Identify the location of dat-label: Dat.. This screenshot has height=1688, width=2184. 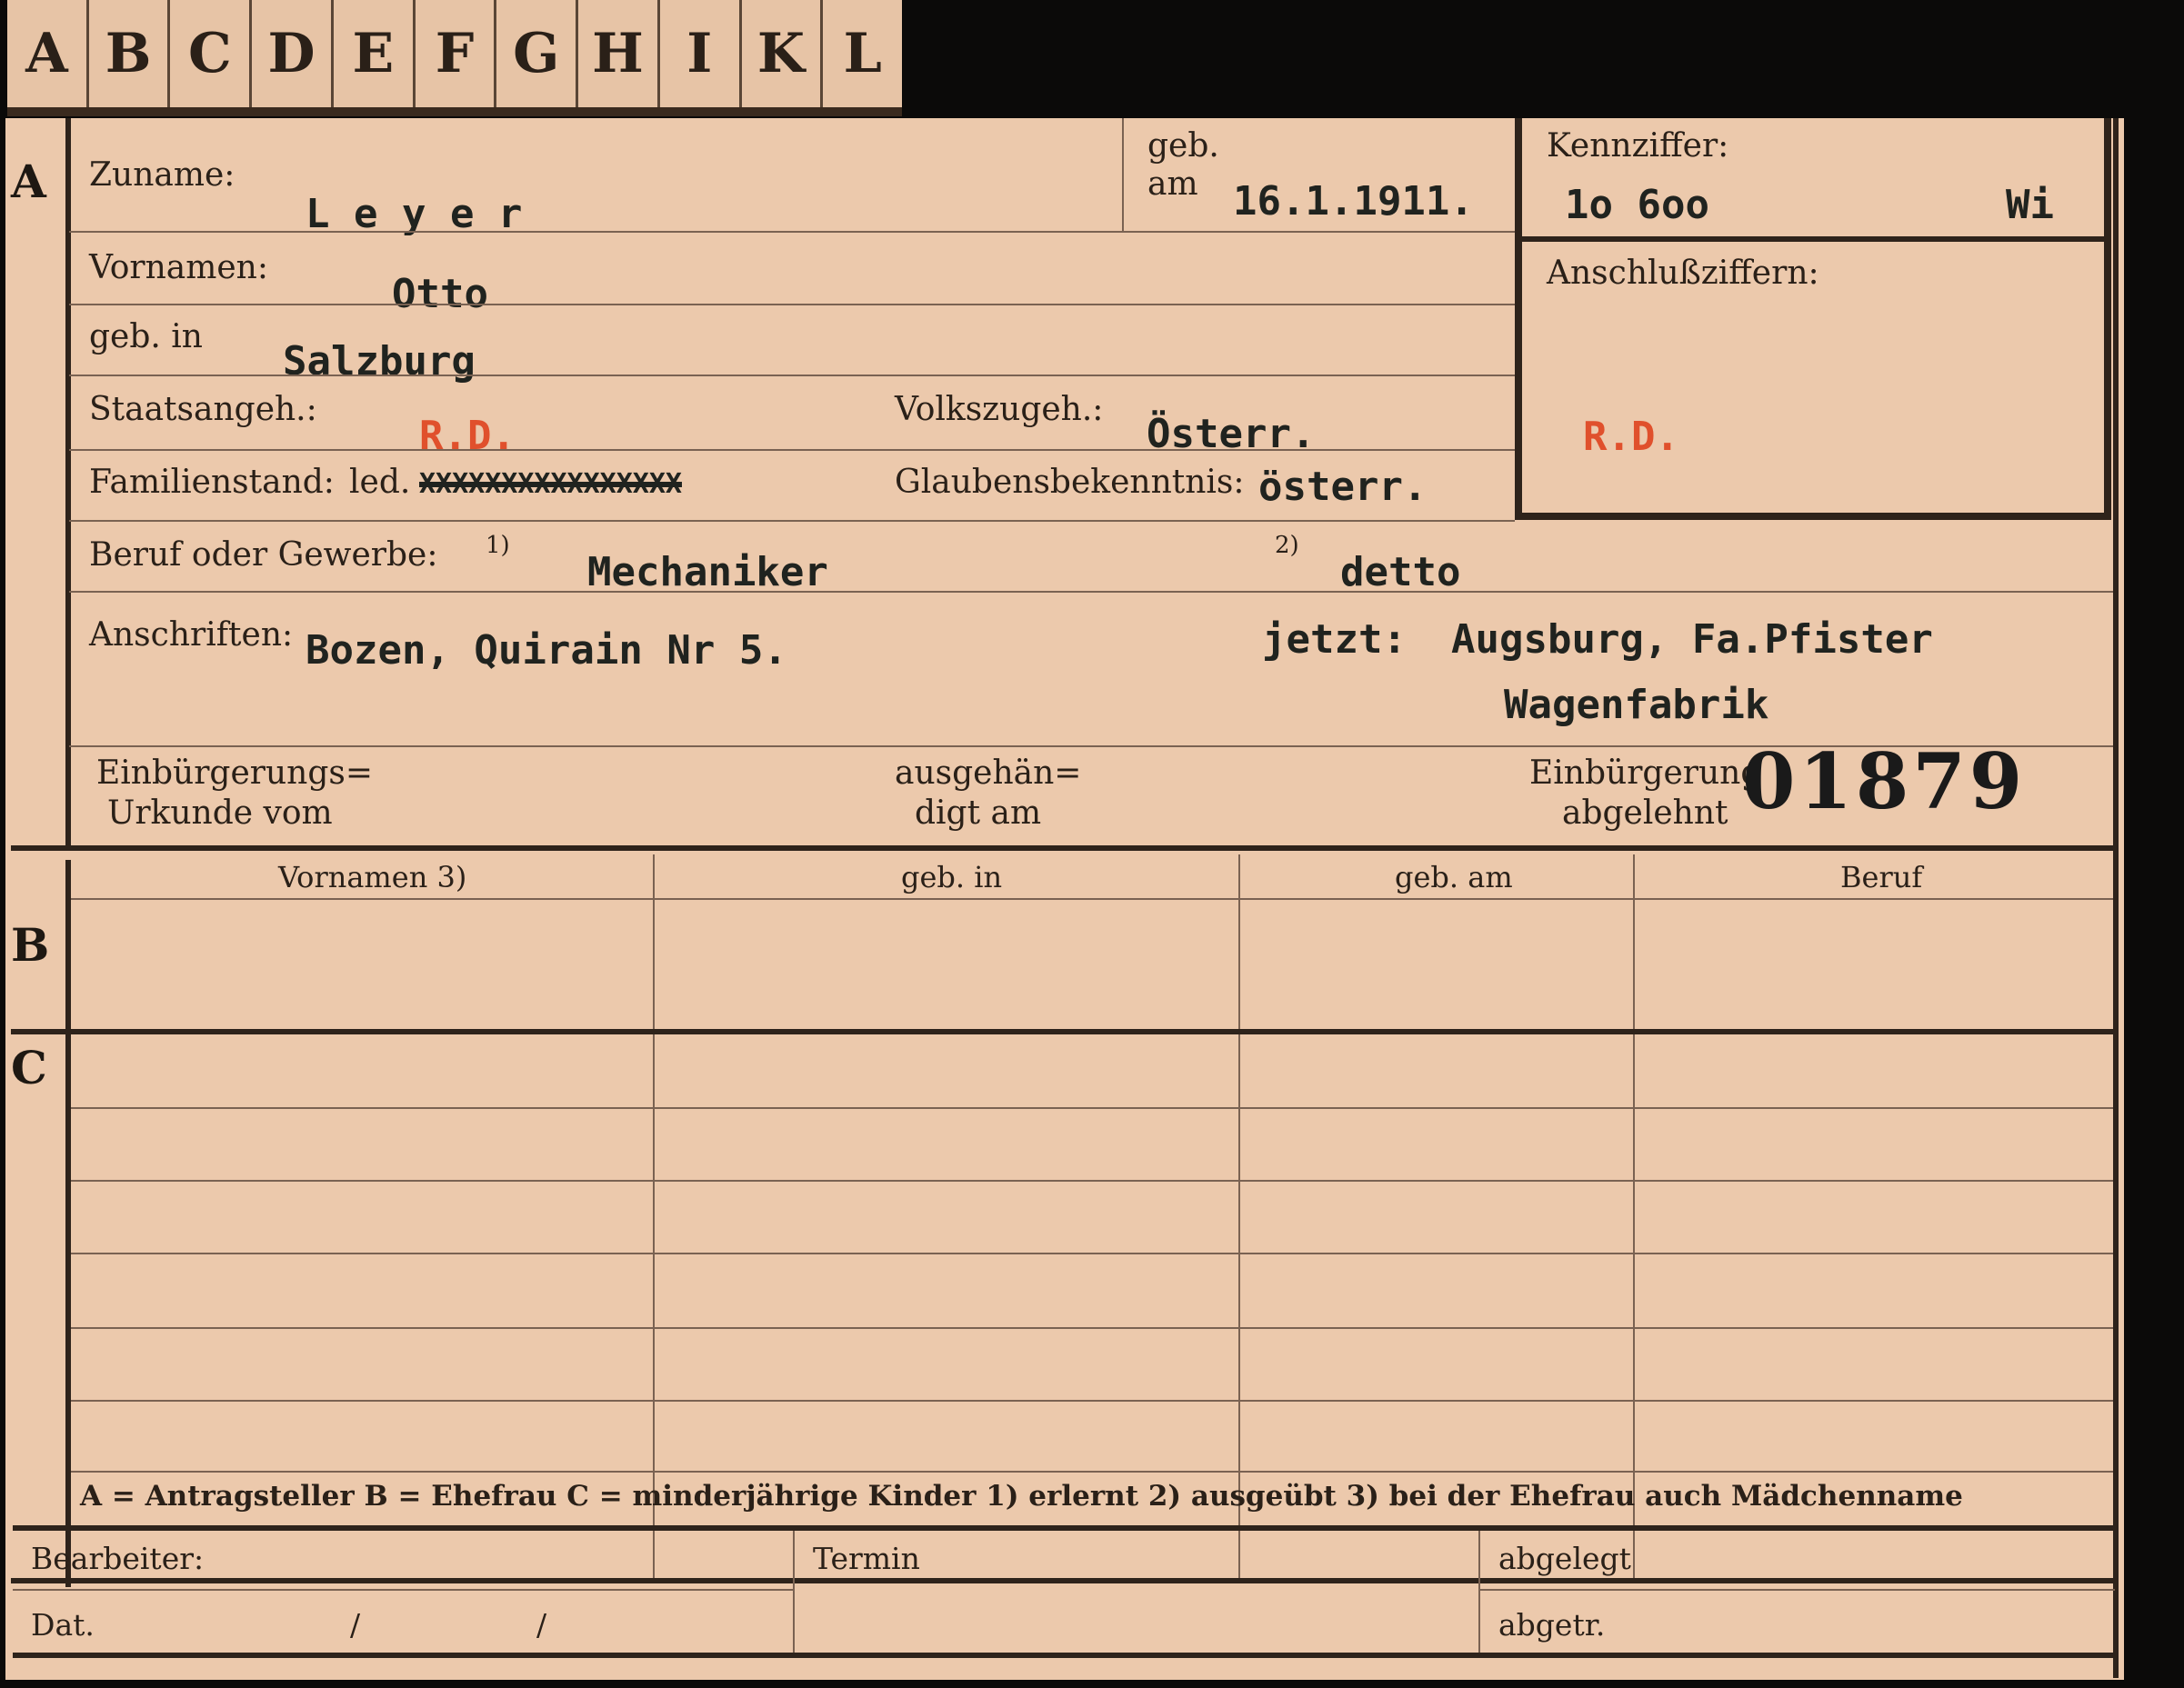
(63, 1625).